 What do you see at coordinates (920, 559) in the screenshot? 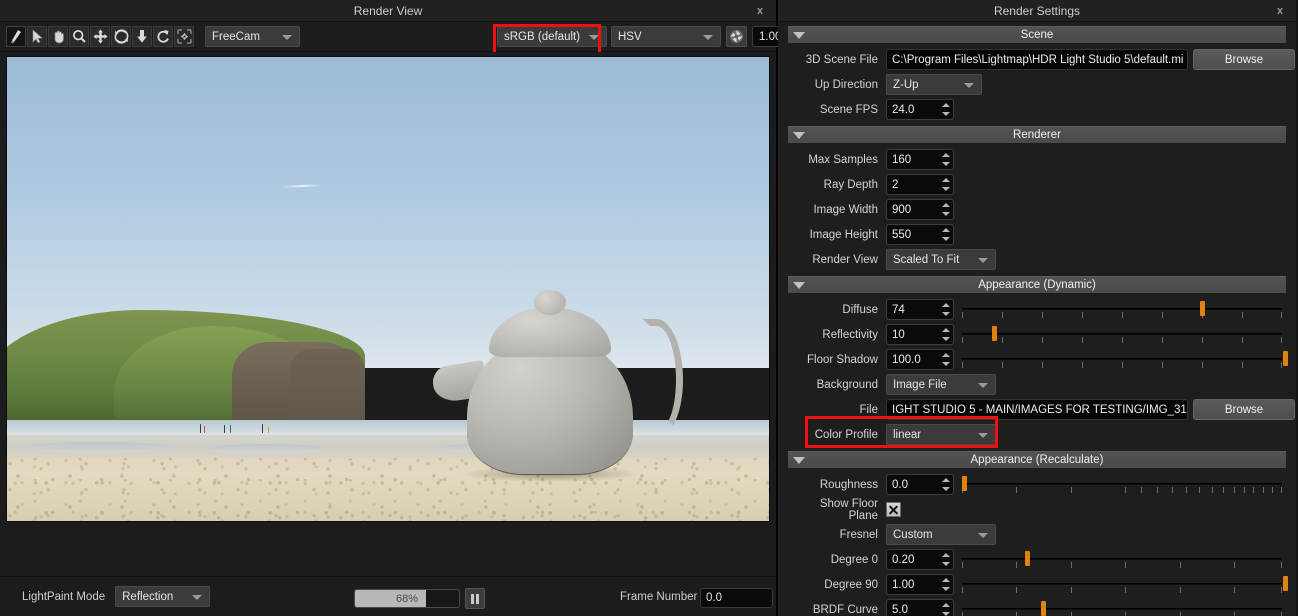
I see `degree-0-input: 0.20` at bounding box center [920, 559].